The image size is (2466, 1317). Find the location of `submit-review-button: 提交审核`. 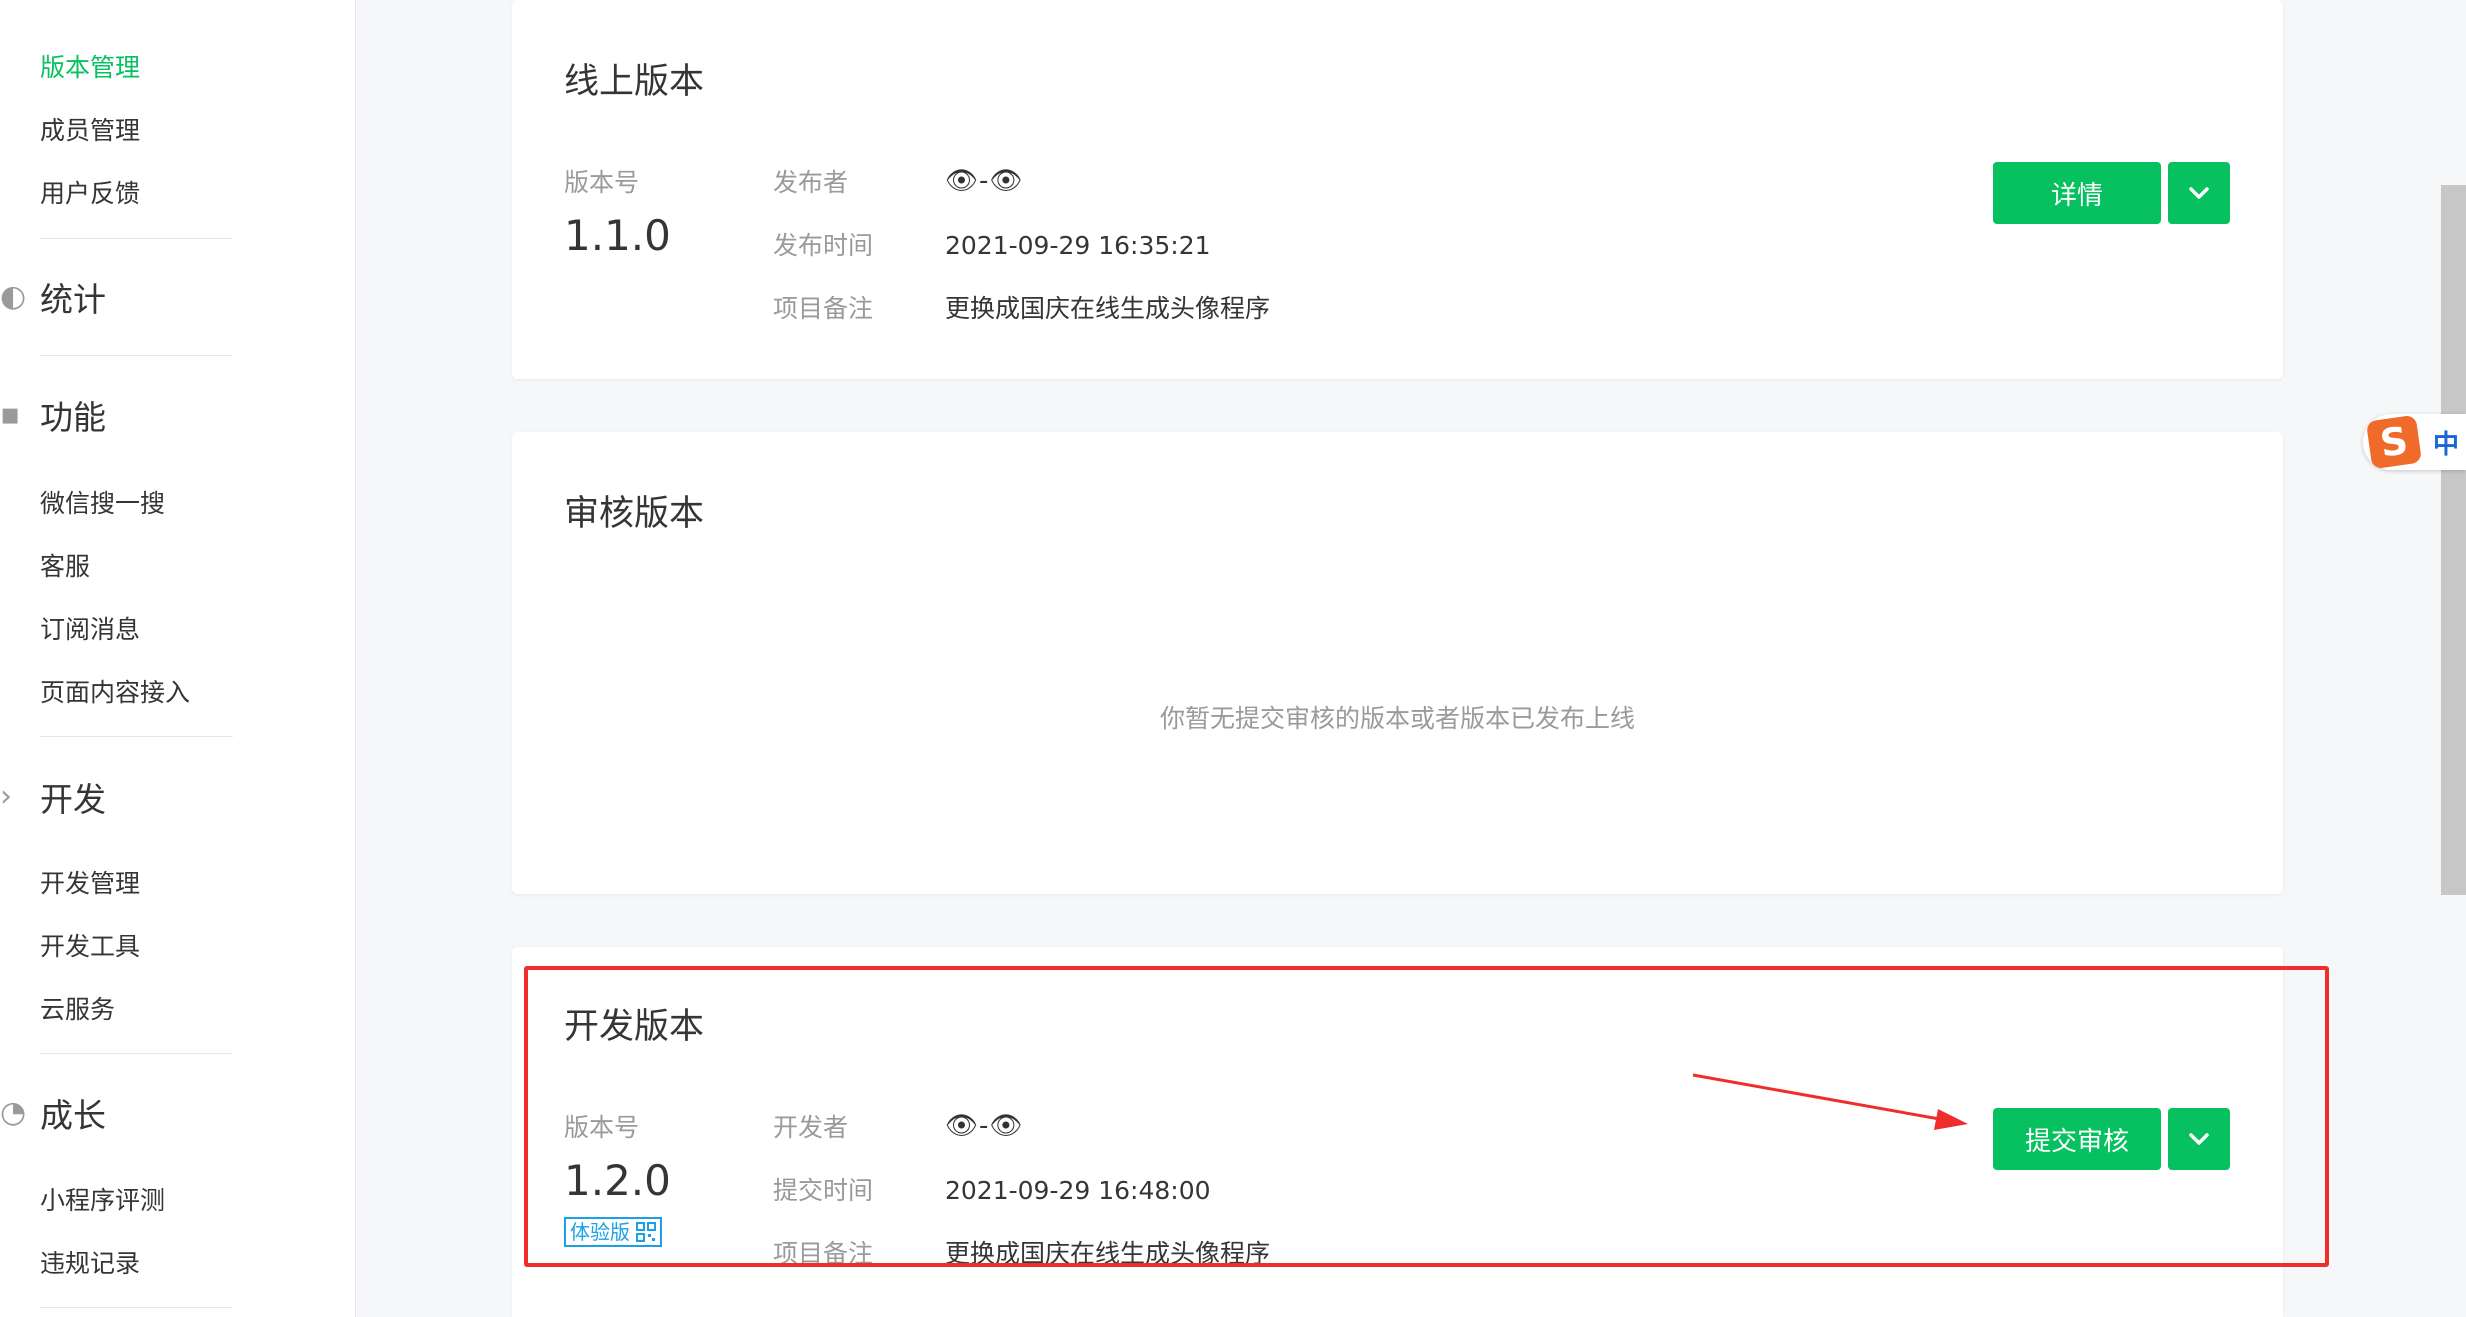

submit-review-button: 提交审核 is located at coordinates (2077, 1139).